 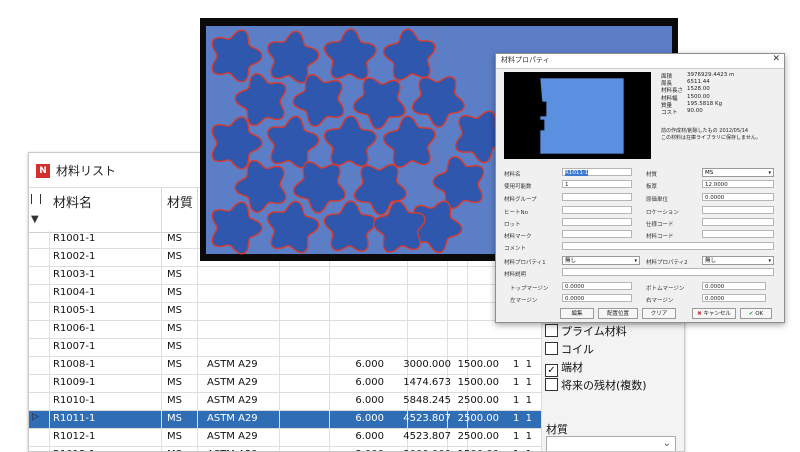 I want to click on cell-width: 2500.00, so click(x=478, y=436).